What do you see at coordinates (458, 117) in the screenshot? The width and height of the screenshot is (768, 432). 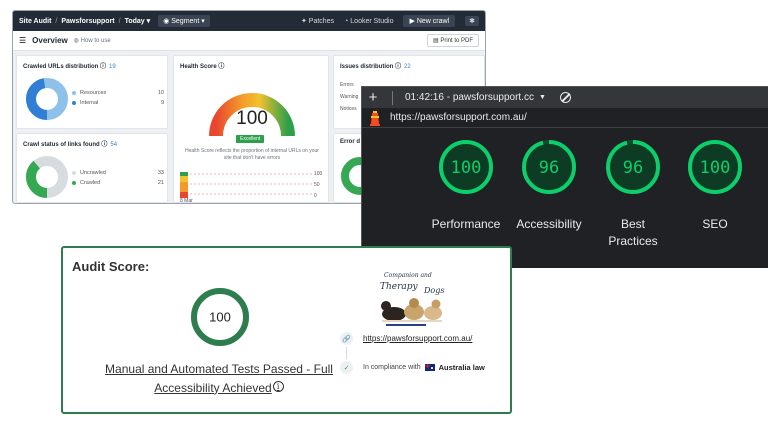 I see `audited-url: https://pawsforsupport.com.au/` at bounding box center [458, 117].